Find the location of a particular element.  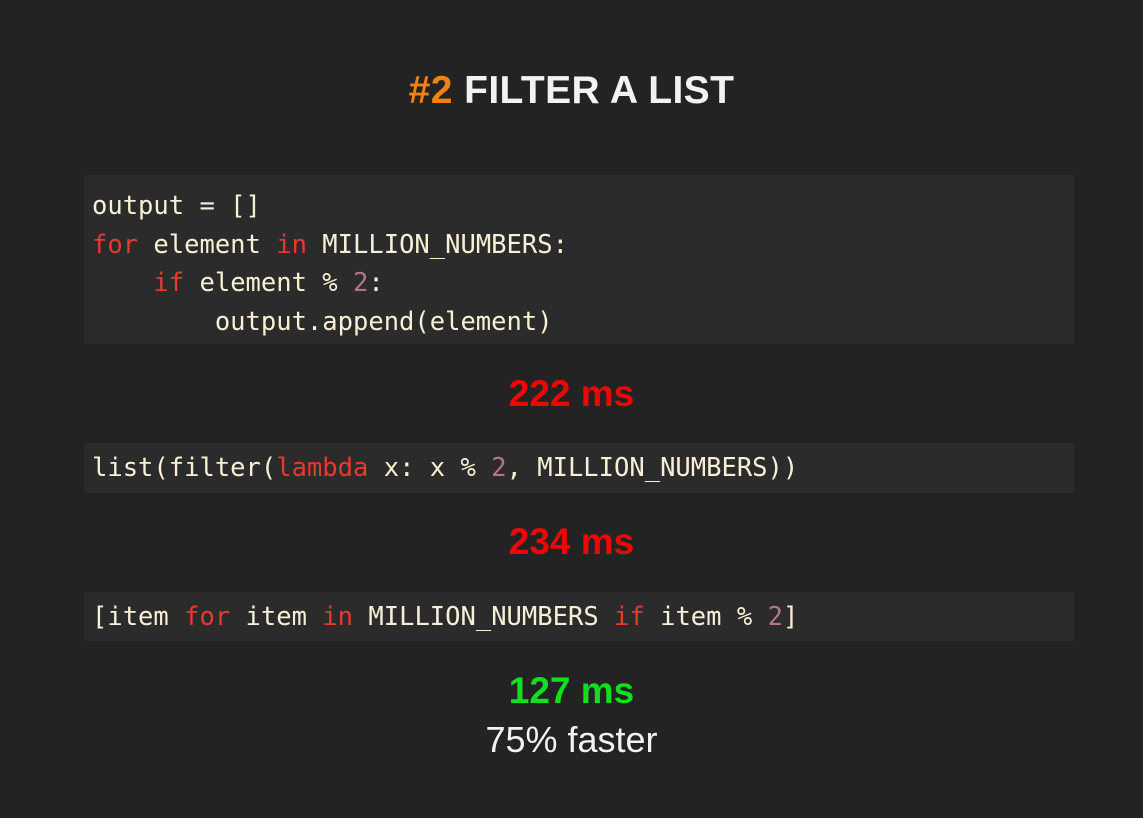

code-token-plain: : is located at coordinates (376, 283).